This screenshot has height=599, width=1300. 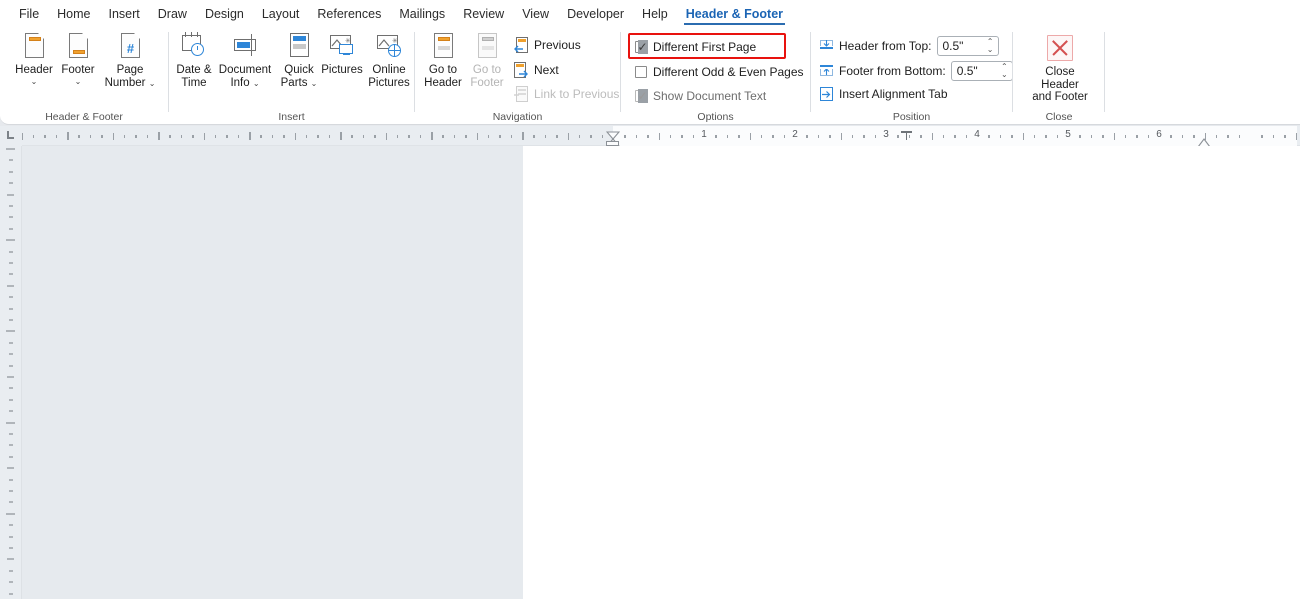 What do you see at coordinates (517, 117) in the screenshot?
I see `group-label-navigation: Navigation` at bounding box center [517, 117].